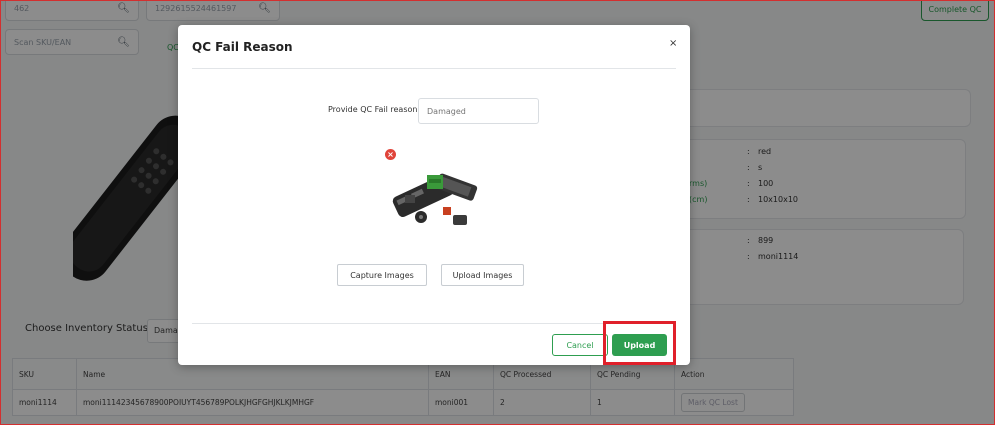  What do you see at coordinates (242, 47) in the screenshot?
I see `modal-title: QC Fail Reason` at bounding box center [242, 47].